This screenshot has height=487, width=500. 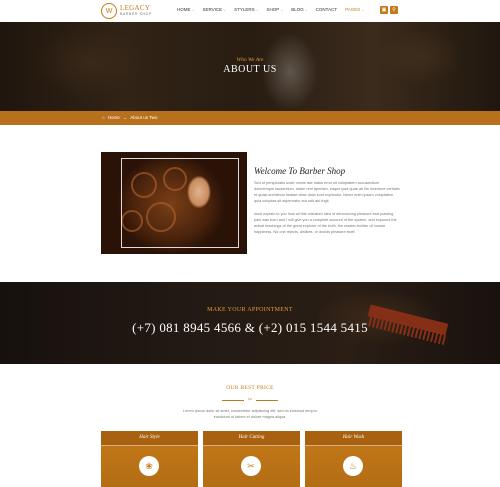 I want to click on appointment-phone: (+7) 081 8945 4566 & (+2) 015 1544 5415, so click(x=250, y=328).